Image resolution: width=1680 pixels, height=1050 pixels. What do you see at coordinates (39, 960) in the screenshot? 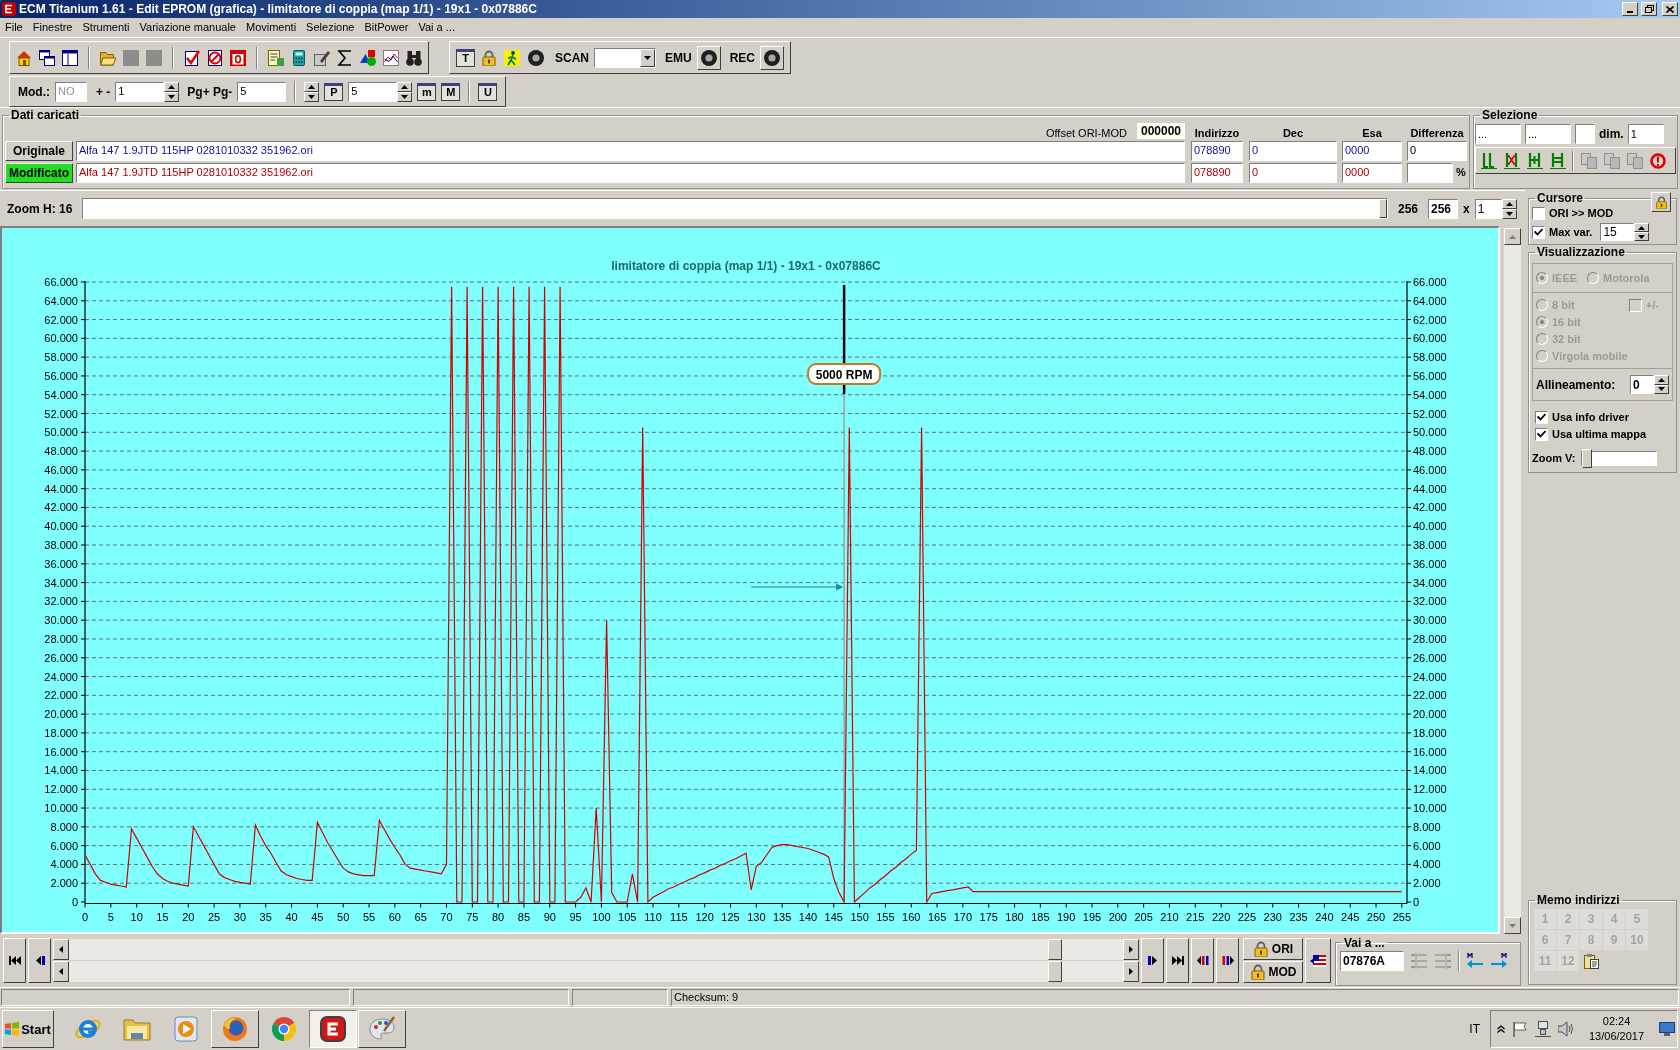
I see `previous-button` at bounding box center [39, 960].